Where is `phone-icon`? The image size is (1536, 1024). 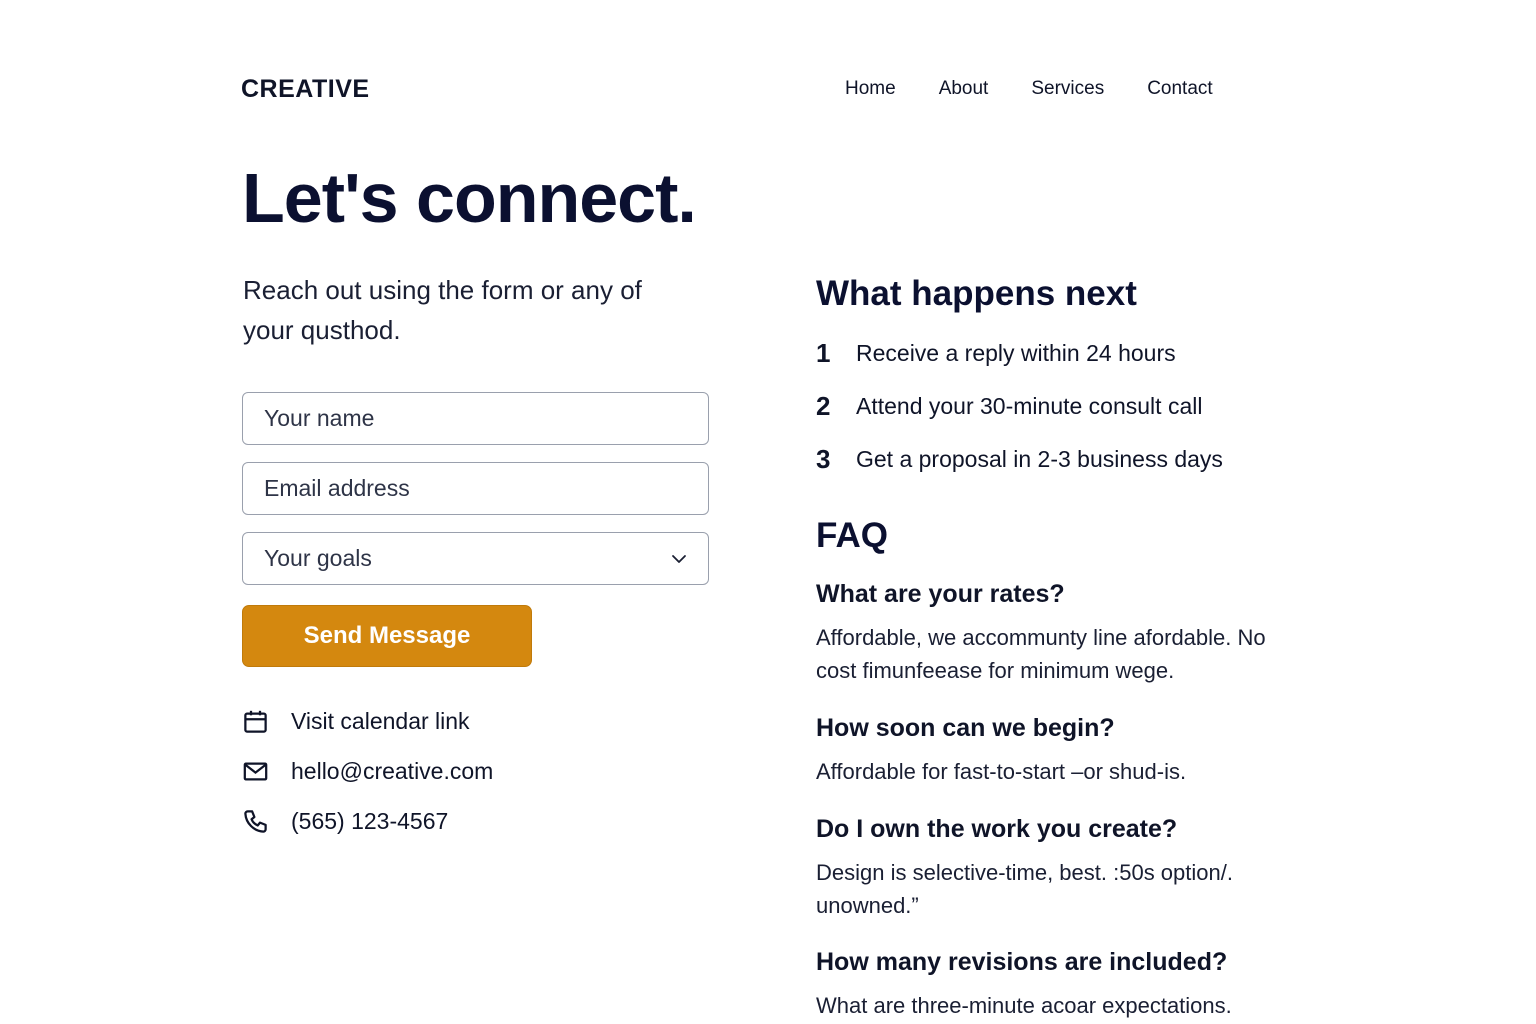 phone-icon is located at coordinates (255, 821).